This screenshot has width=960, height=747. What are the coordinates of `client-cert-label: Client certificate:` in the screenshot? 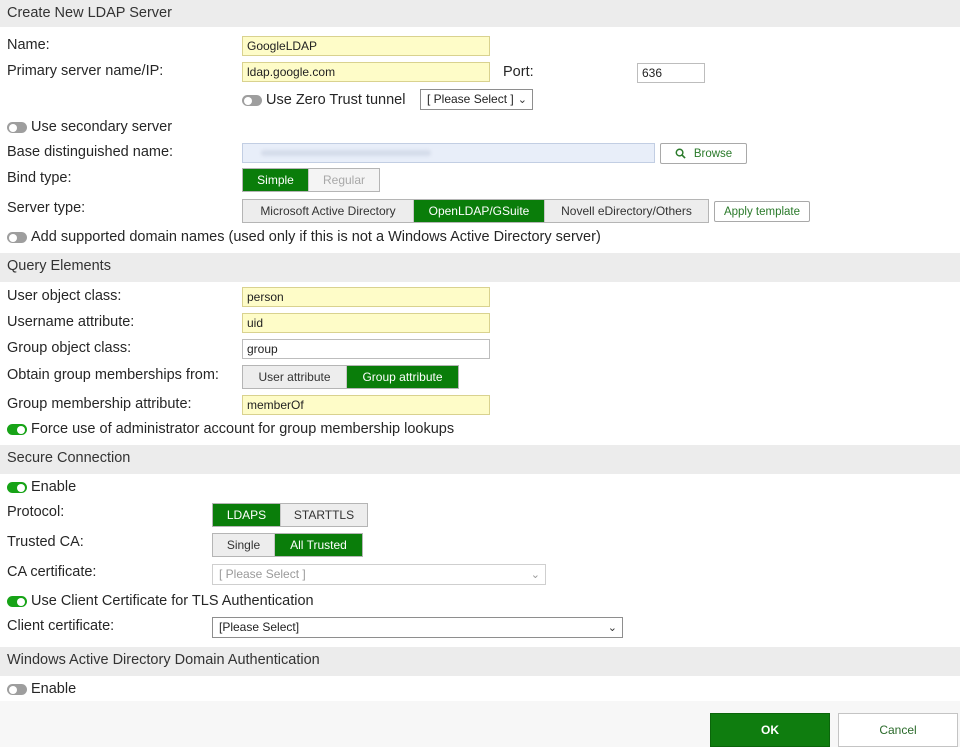 It's located at (61, 626).